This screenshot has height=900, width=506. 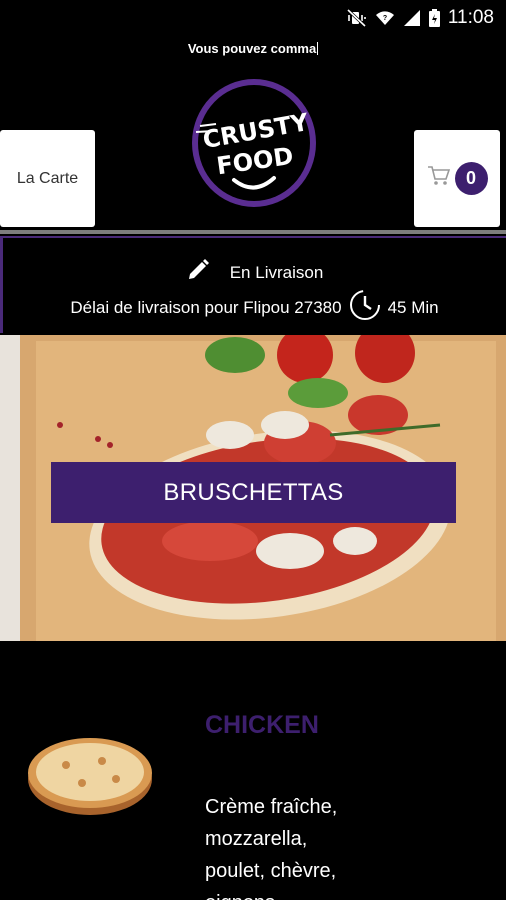 What do you see at coordinates (271, 807) in the screenshot?
I see `product-description-line: Crème fraîche,` at bounding box center [271, 807].